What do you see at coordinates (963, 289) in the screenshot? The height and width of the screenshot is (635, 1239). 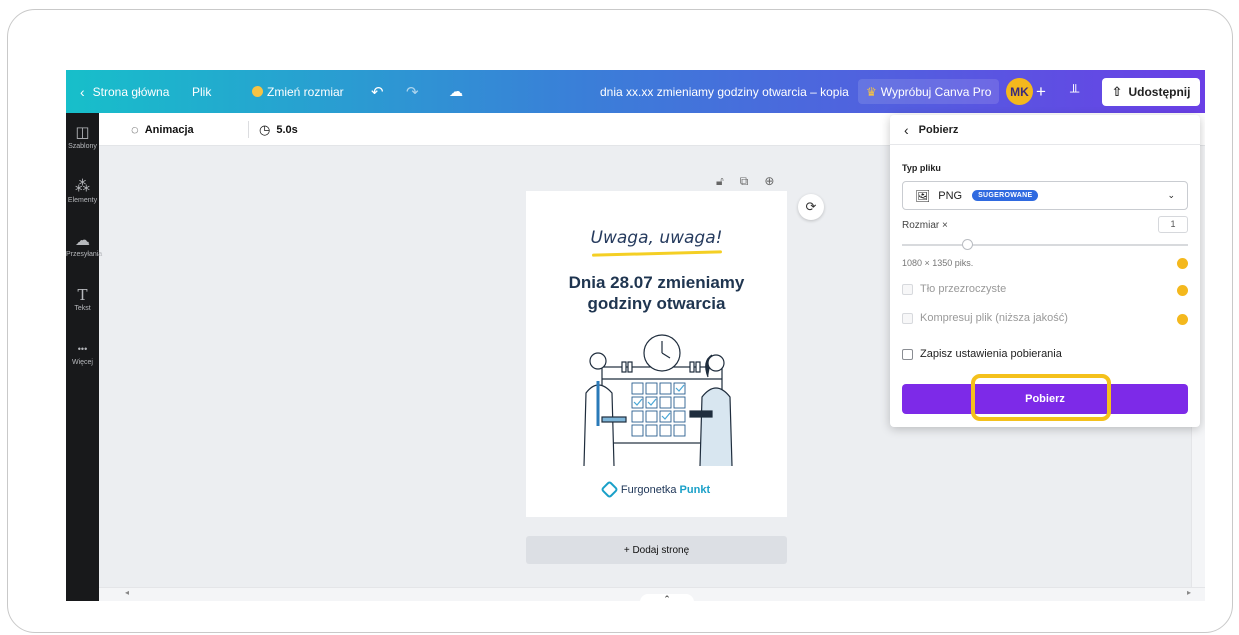 I see `option-label: Tło przezroczyste` at bounding box center [963, 289].